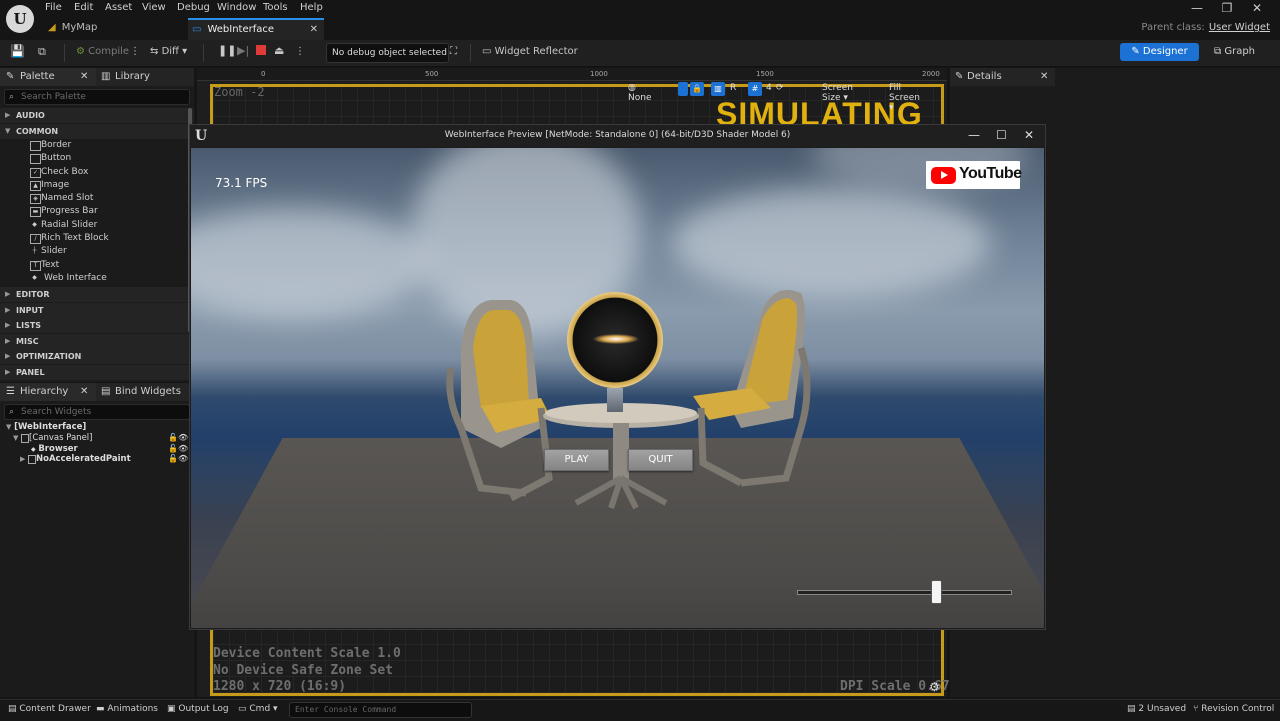 Image resolution: width=1280 pixels, height=721 pixels. What do you see at coordinates (127, 709) in the screenshot?
I see `animations-button: ▬ Animations` at bounding box center [127, 709].